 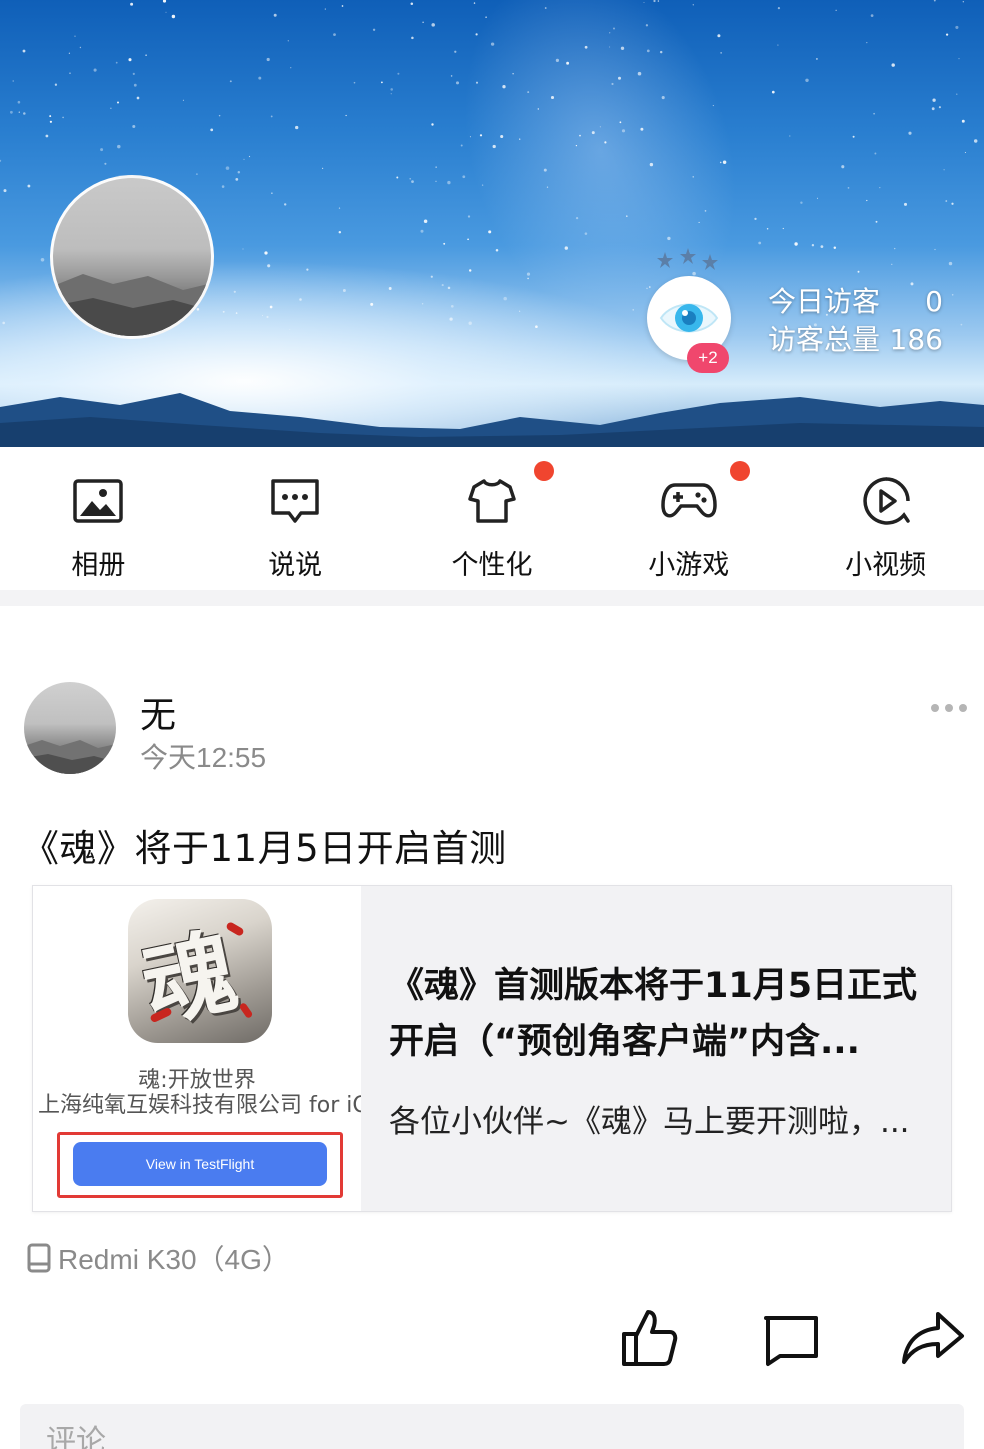 I want to click on nav-item-moments: 说说, so click(x=295, y=518).